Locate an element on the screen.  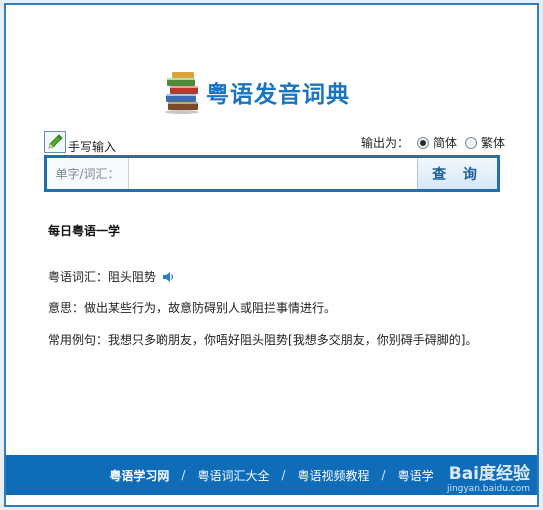
footer-link-videos: 粤语视频教程 is located at coordinates (334, 475).